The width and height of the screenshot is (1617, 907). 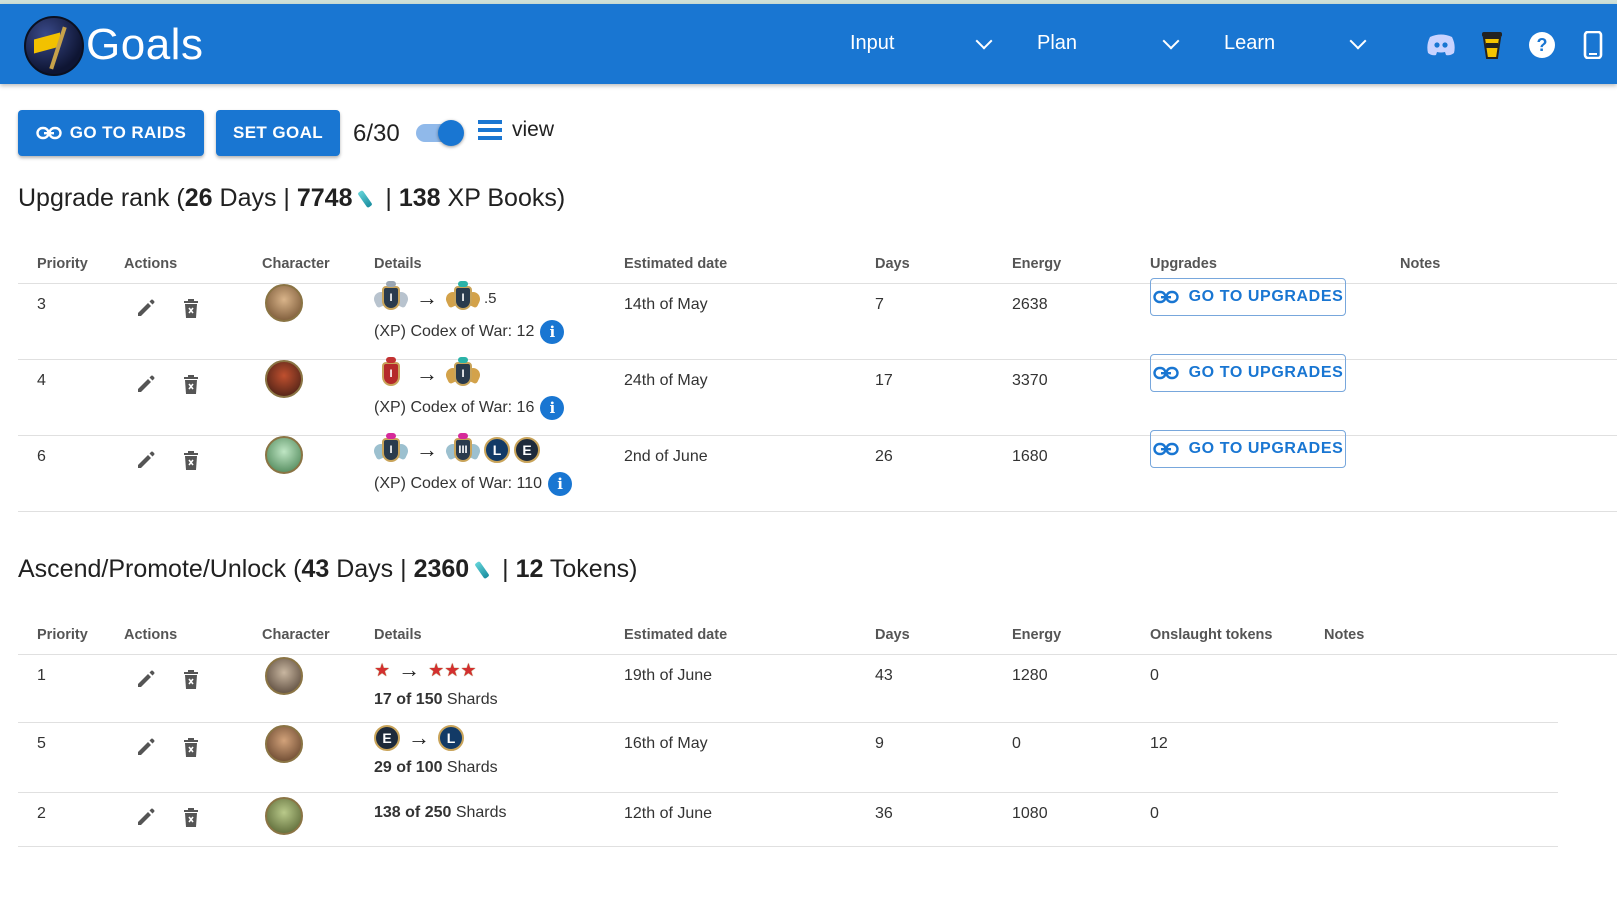 I want to click on shards-line: 138 of 250 Shards, so click(x=440, y=813).